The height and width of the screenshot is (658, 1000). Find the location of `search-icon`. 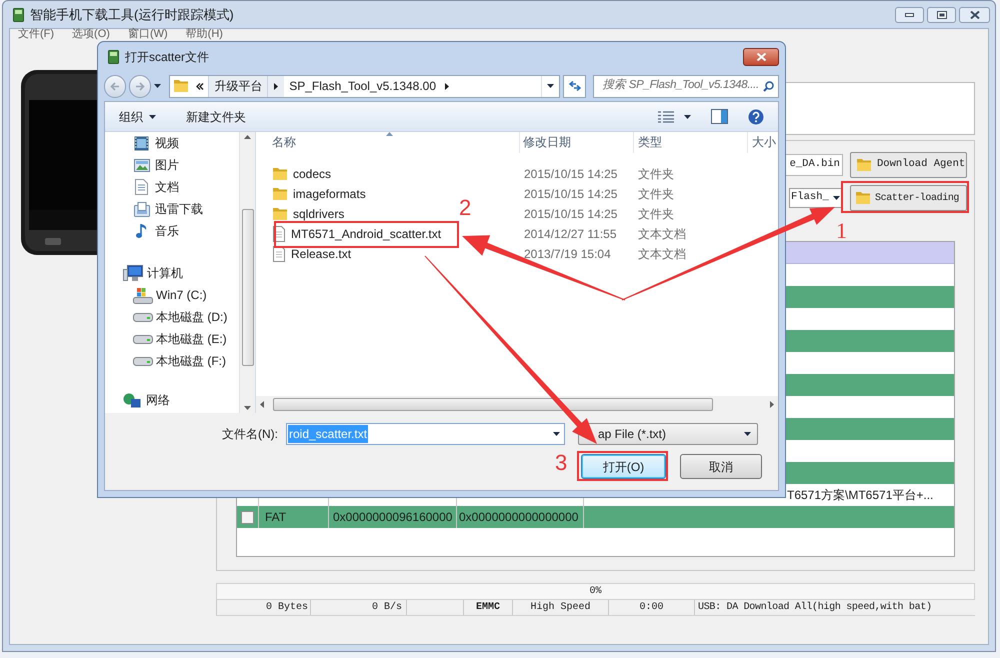

search-icon is located at coordinates (768, 86).